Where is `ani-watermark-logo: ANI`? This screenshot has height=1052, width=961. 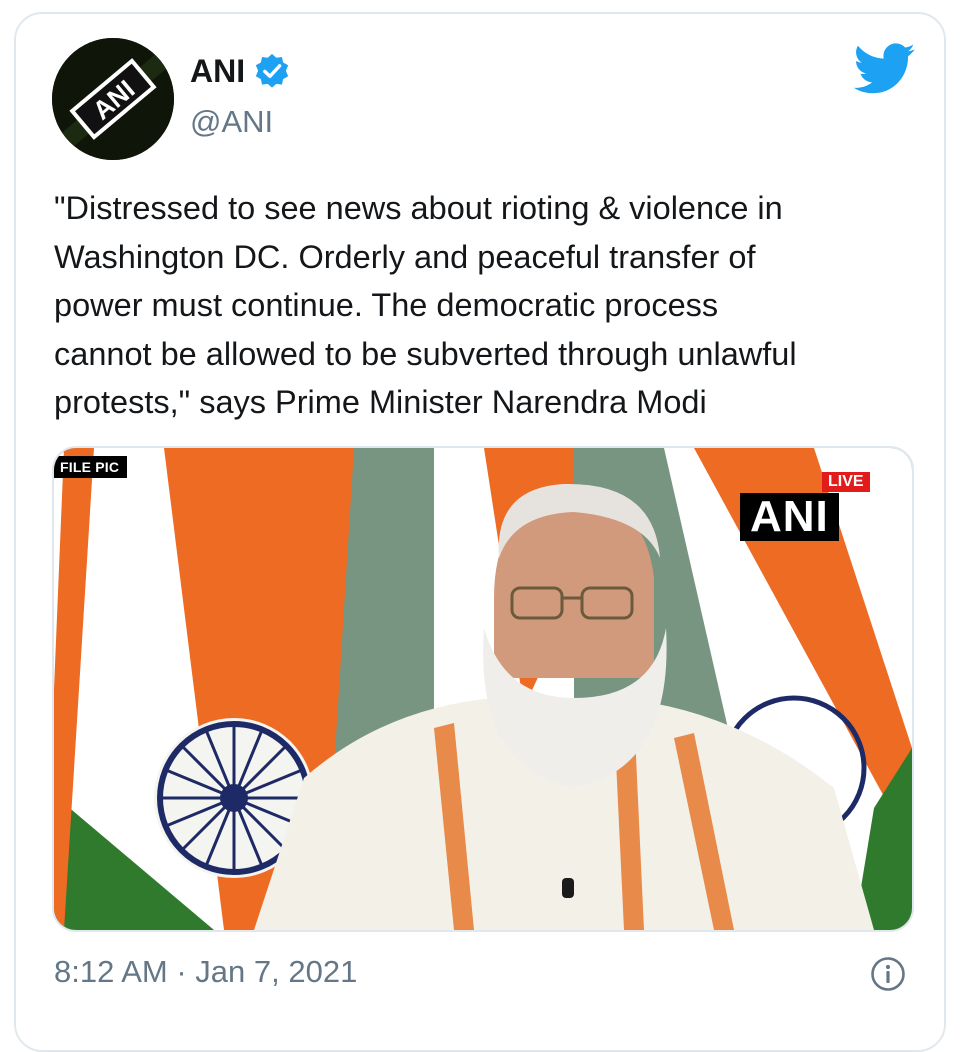 ani-watermark-logo: ANI is located at coordinates (789, 517).